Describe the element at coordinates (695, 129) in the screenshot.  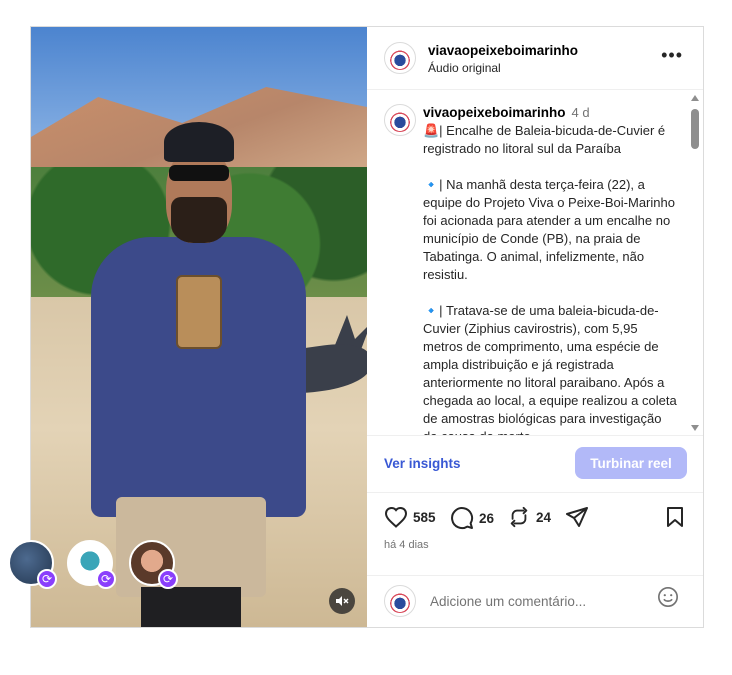
I see `scrollbar-thumb` at that location.